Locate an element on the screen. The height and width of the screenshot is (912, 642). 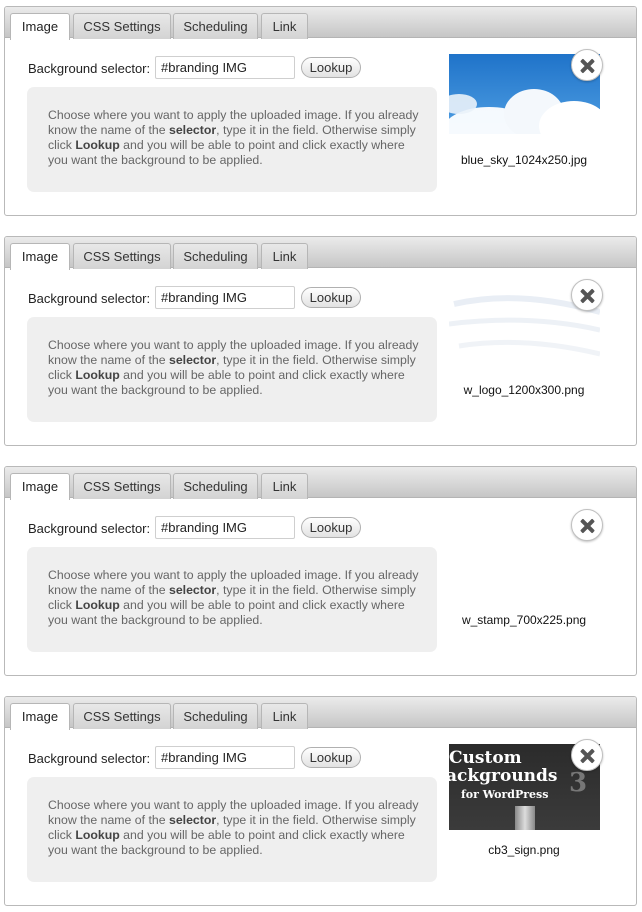
sign-base is located at coordinates (524, 835).